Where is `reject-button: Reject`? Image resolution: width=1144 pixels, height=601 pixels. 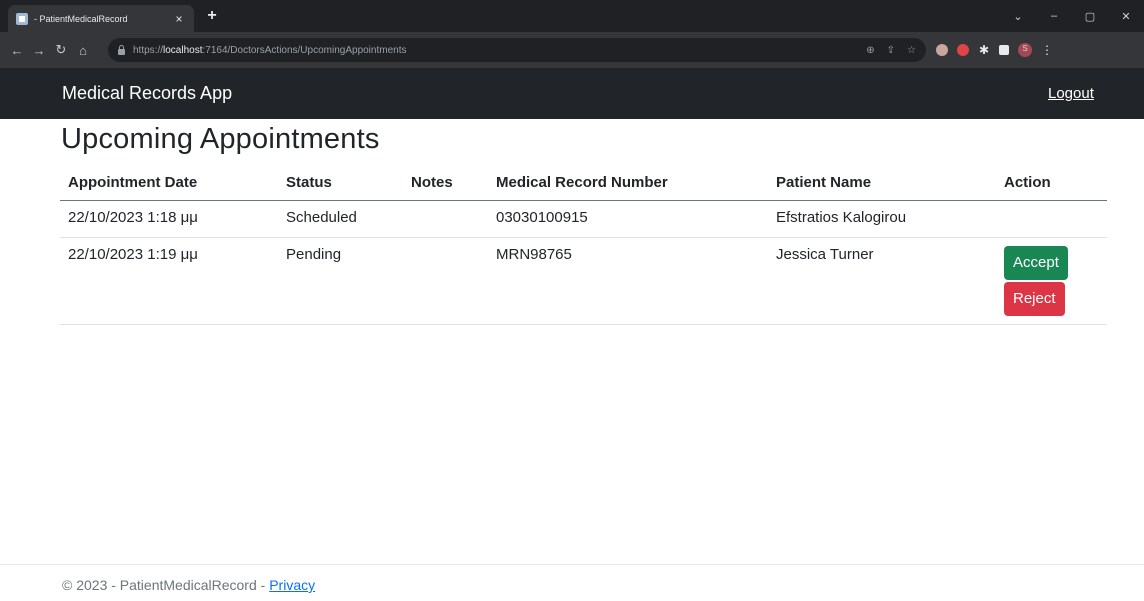
reject-button: Reject is located at coordinates (1034, 298).